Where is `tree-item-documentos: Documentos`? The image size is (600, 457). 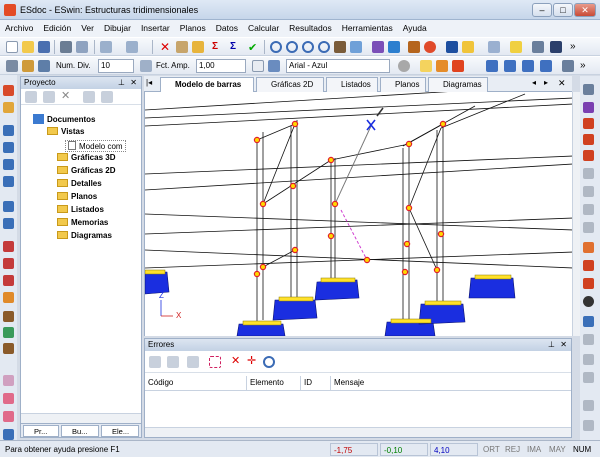
tree-item-documentos: Documentos is located at coordinates (64, 119).